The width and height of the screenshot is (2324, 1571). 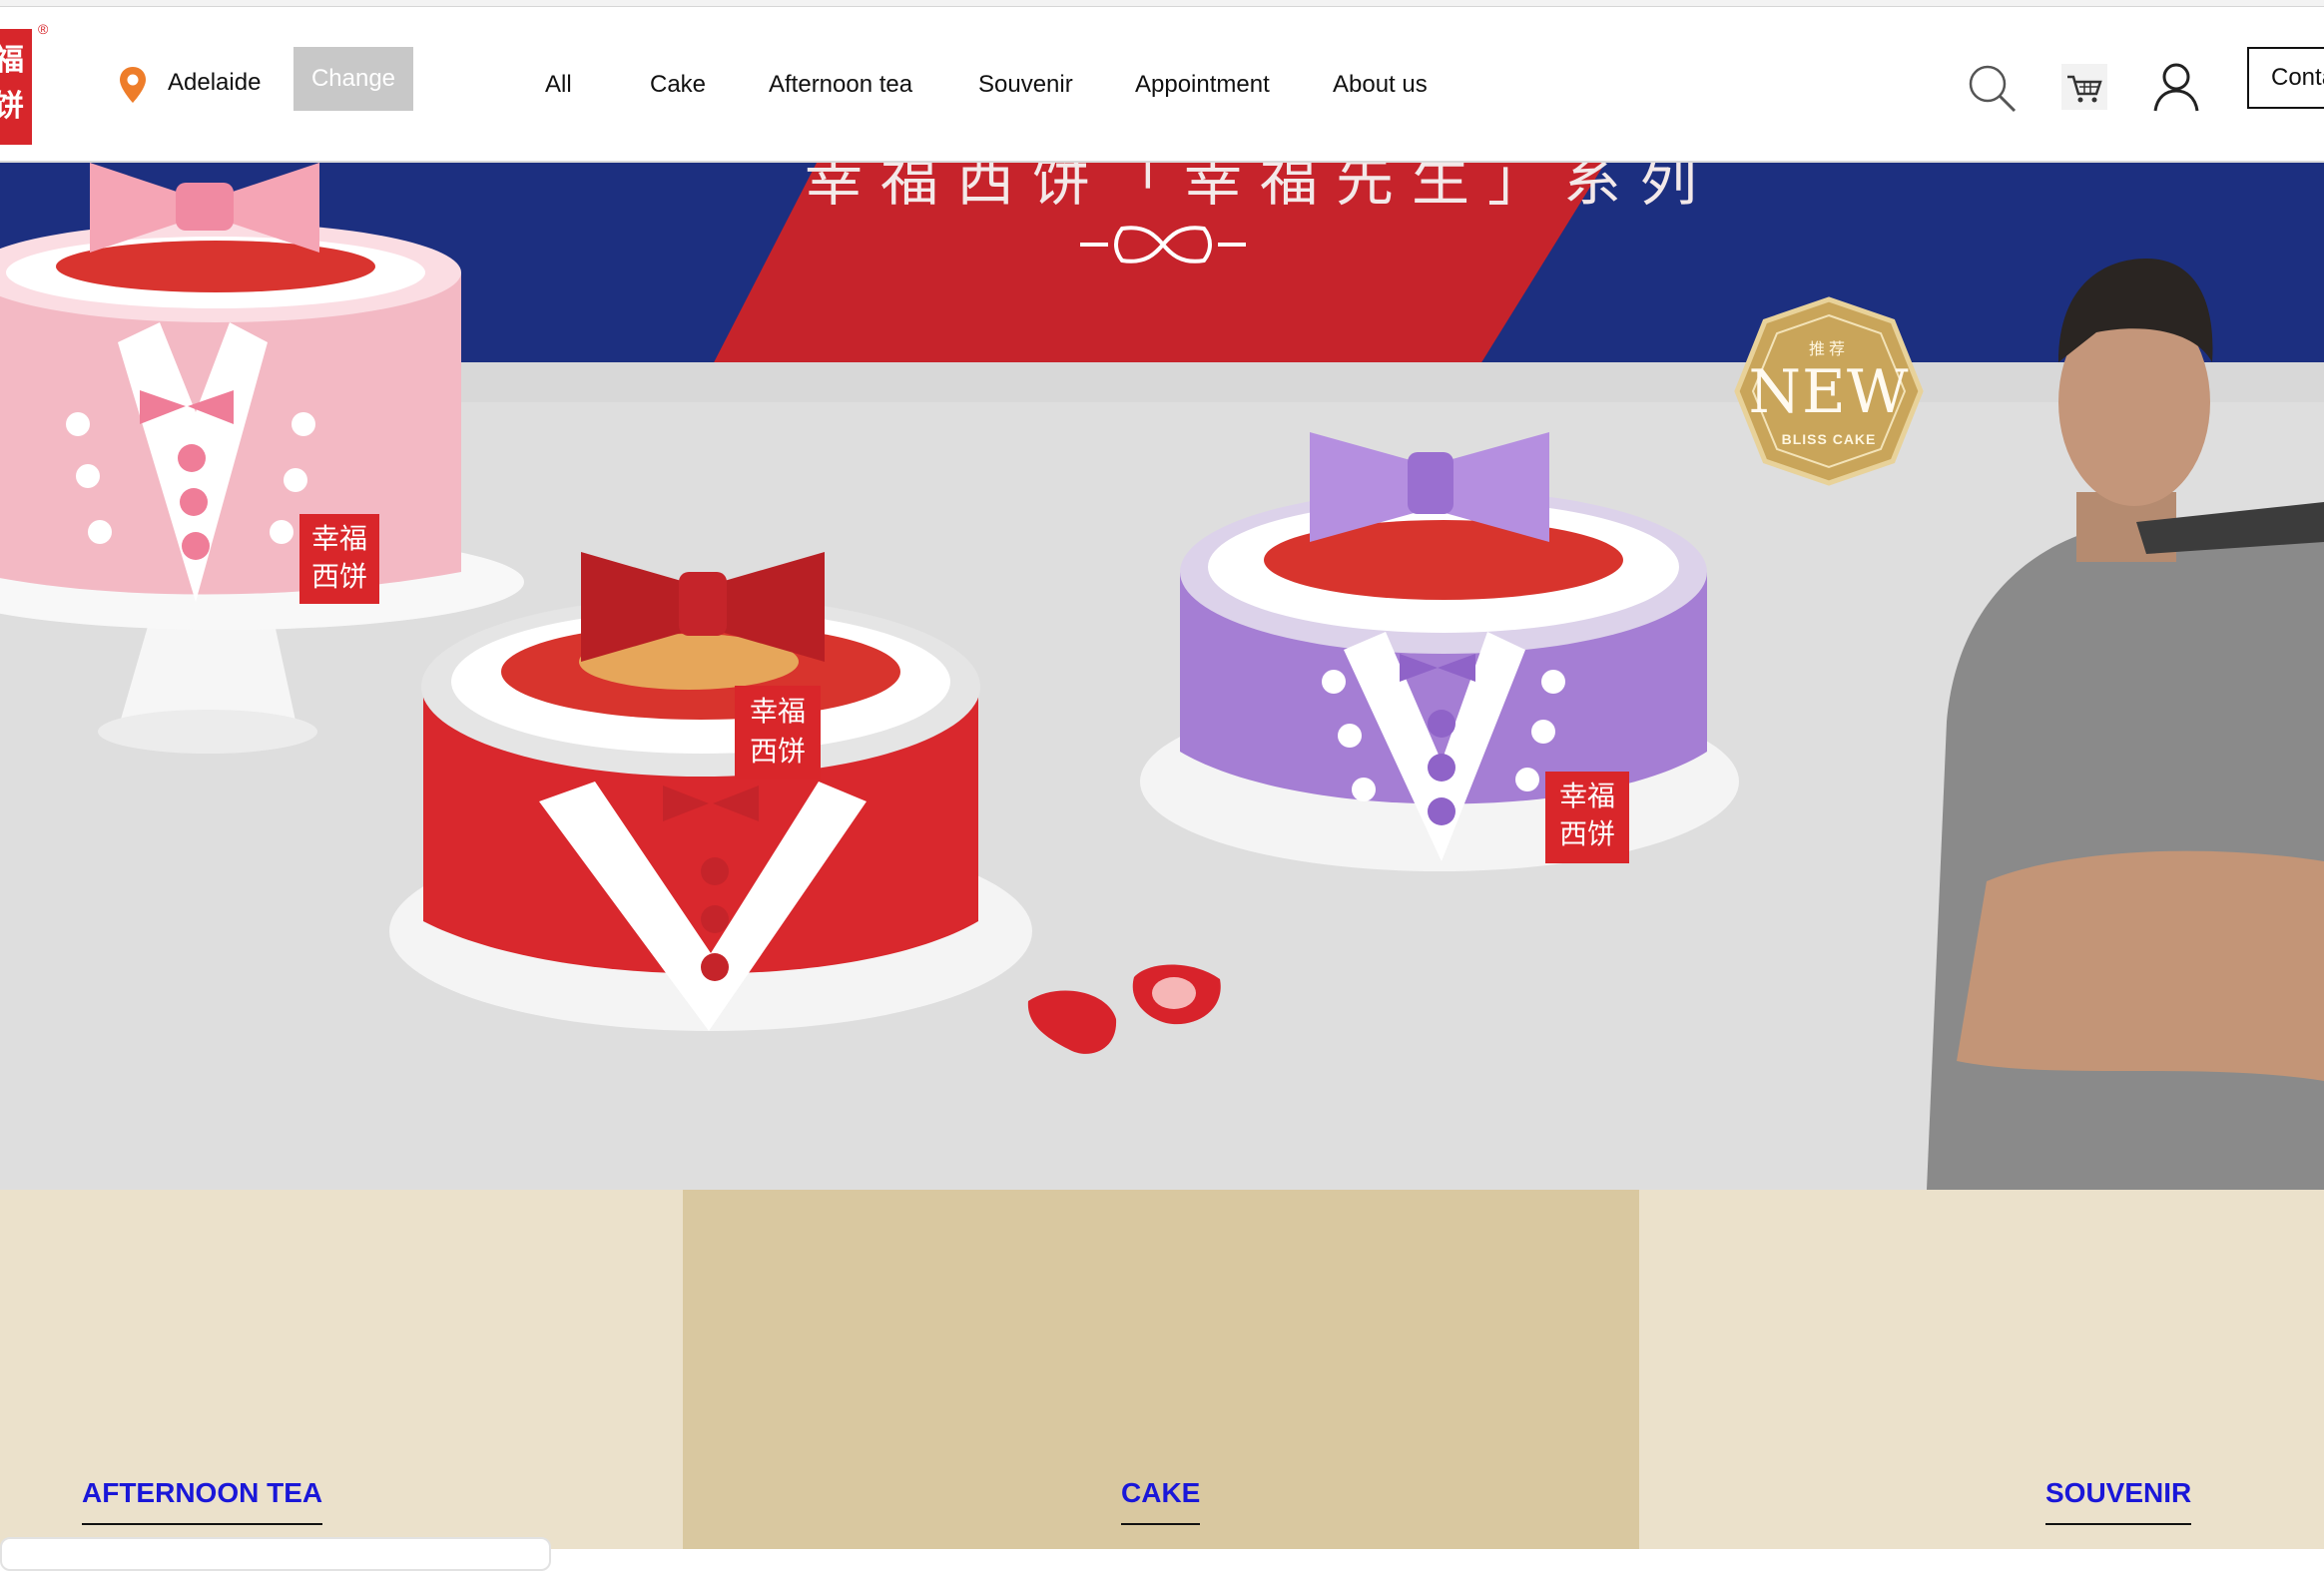 What do you see at coordinates (1982, 1369) in the screenshot?
I see `category-tile-souvenir: SOUVENIR` at bounding box center [1982, 1369].